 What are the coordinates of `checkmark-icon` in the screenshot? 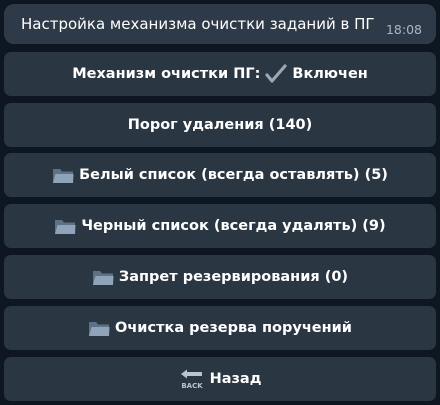 It's located at (276, 74).